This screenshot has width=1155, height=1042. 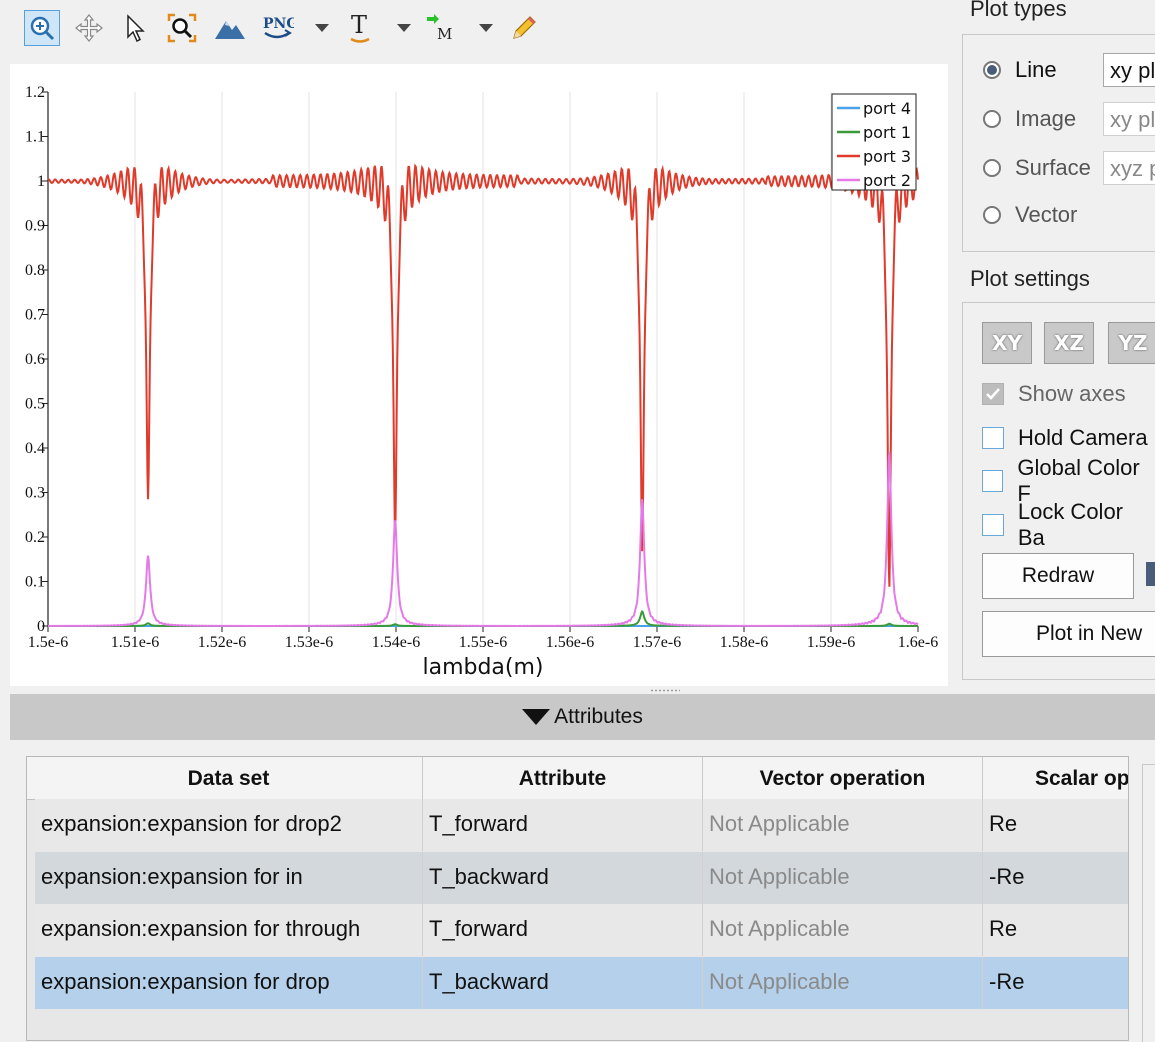 I want to click on radio-surface: Surface, so click(x=1037, y=168).